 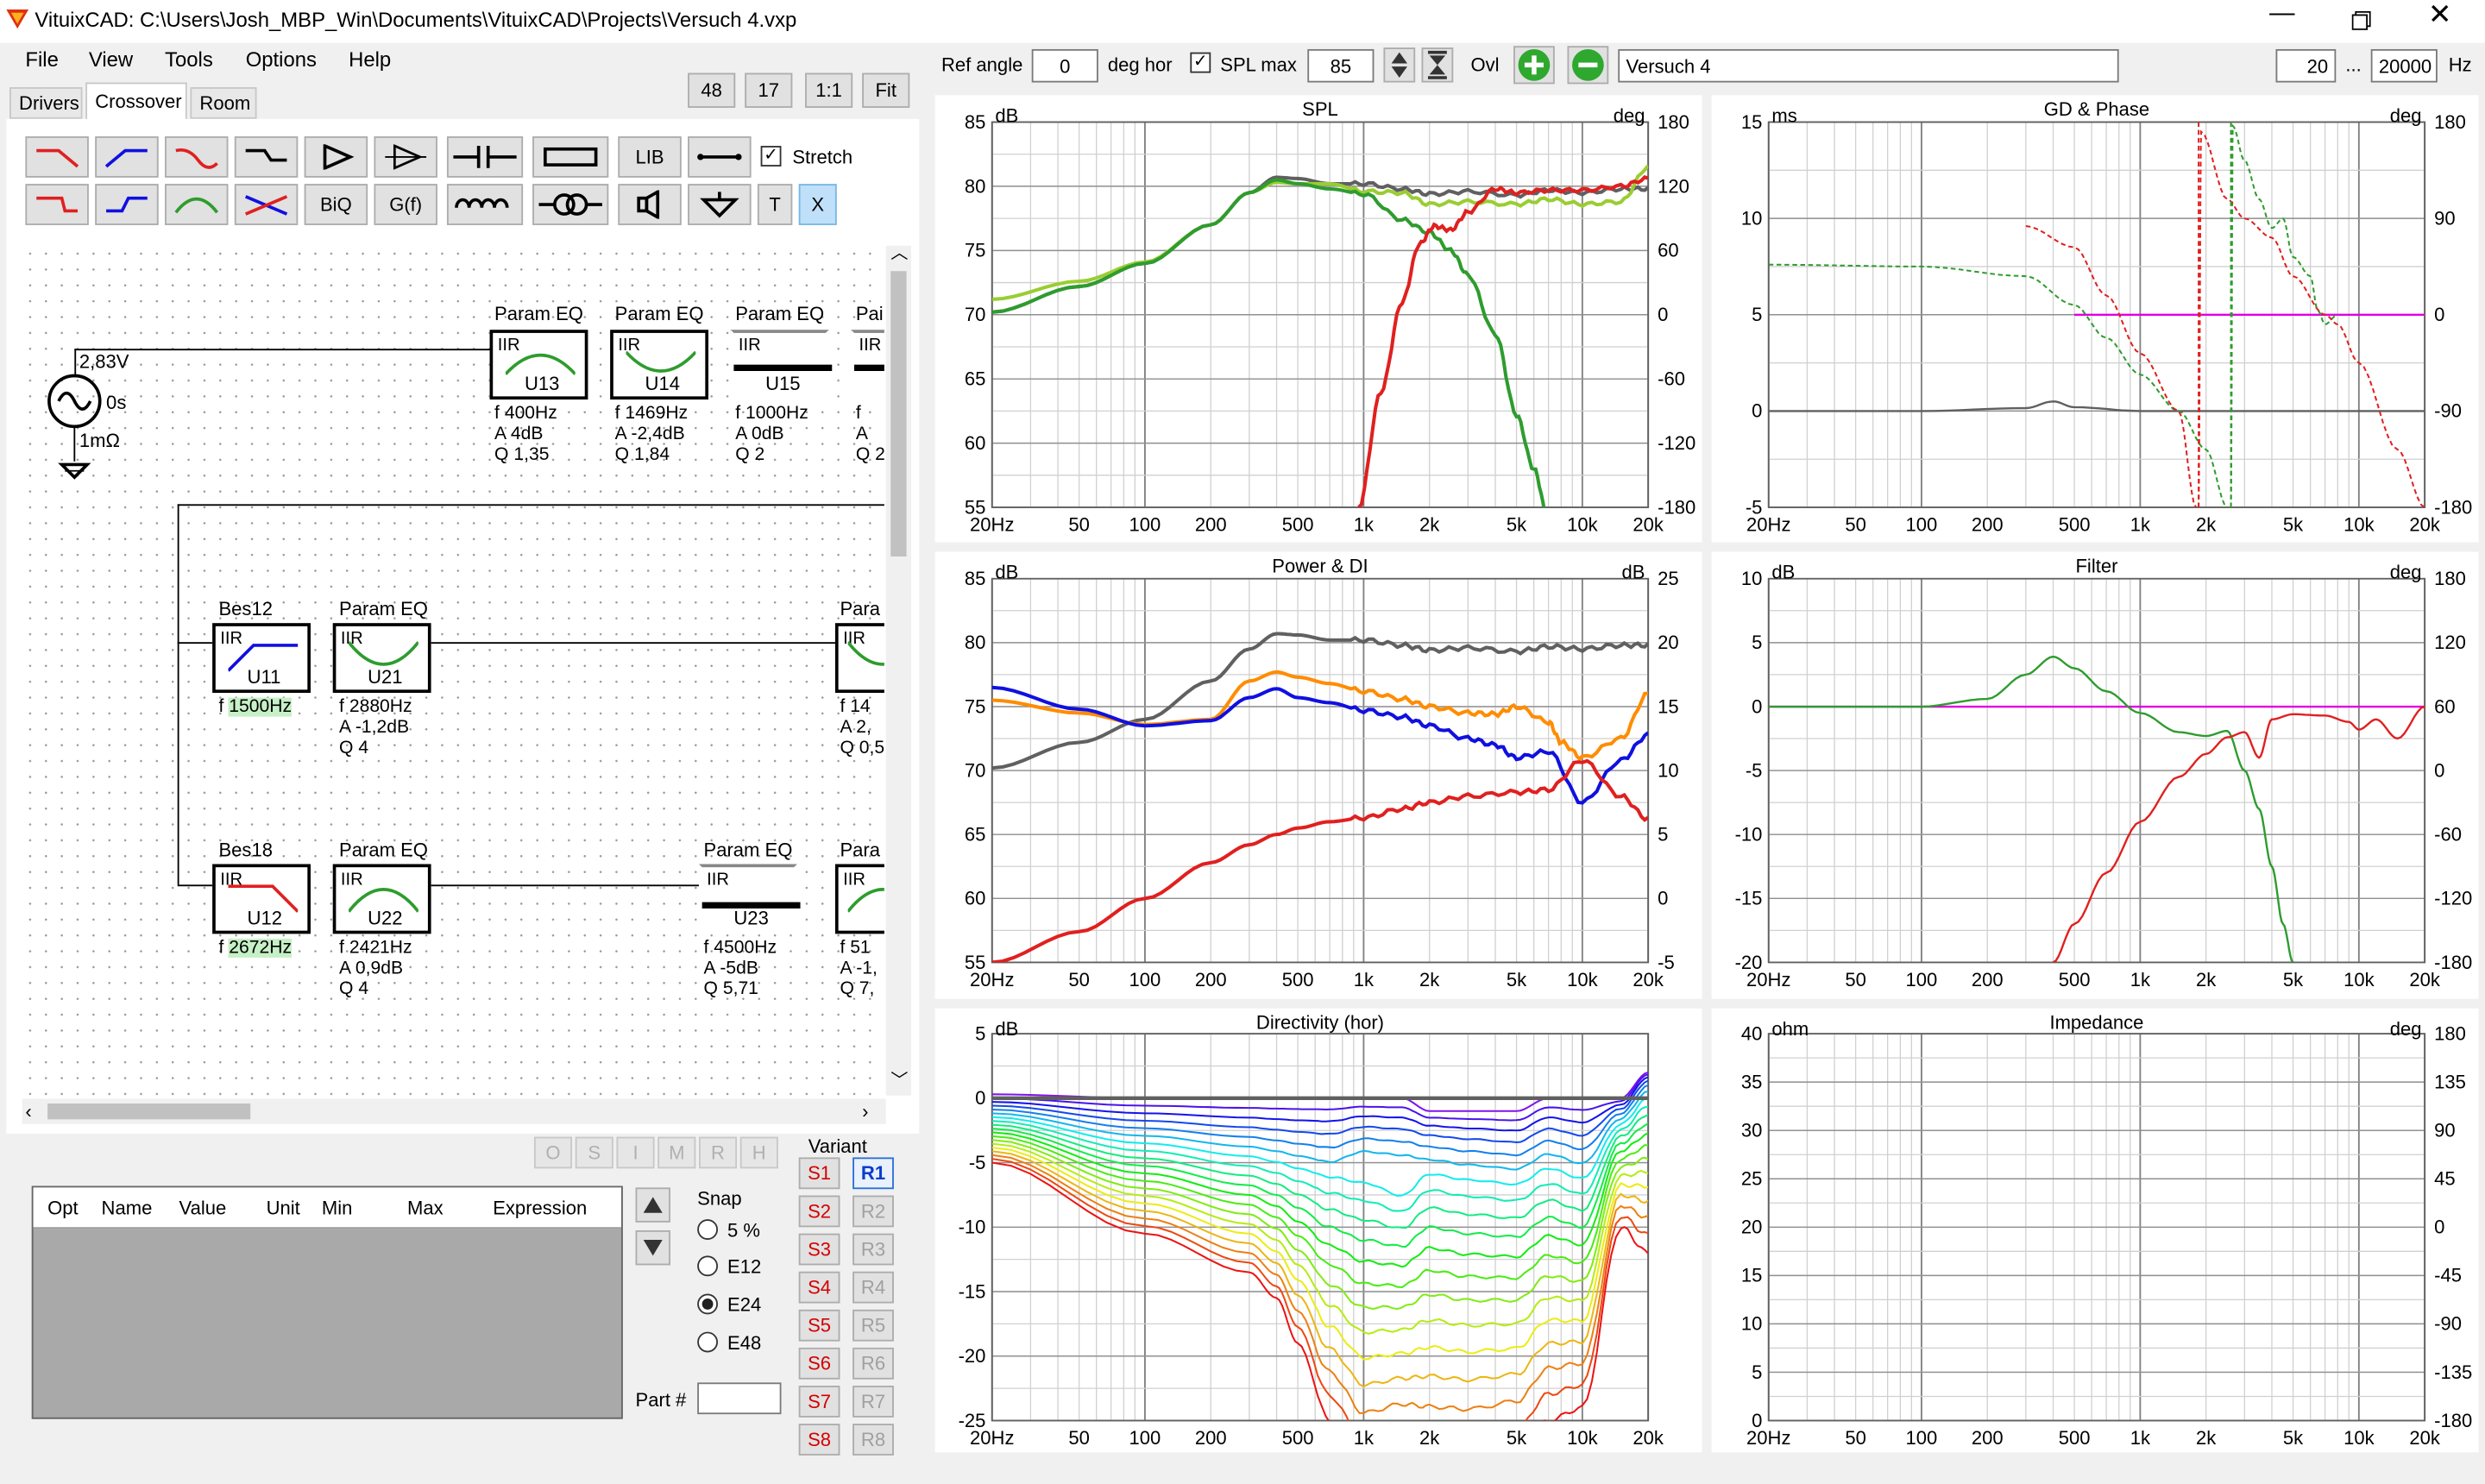 What do you see at coordinates (975, 443) in the screenshot?
I see `y-tick-label: 60` at bounding box center [975, 443].